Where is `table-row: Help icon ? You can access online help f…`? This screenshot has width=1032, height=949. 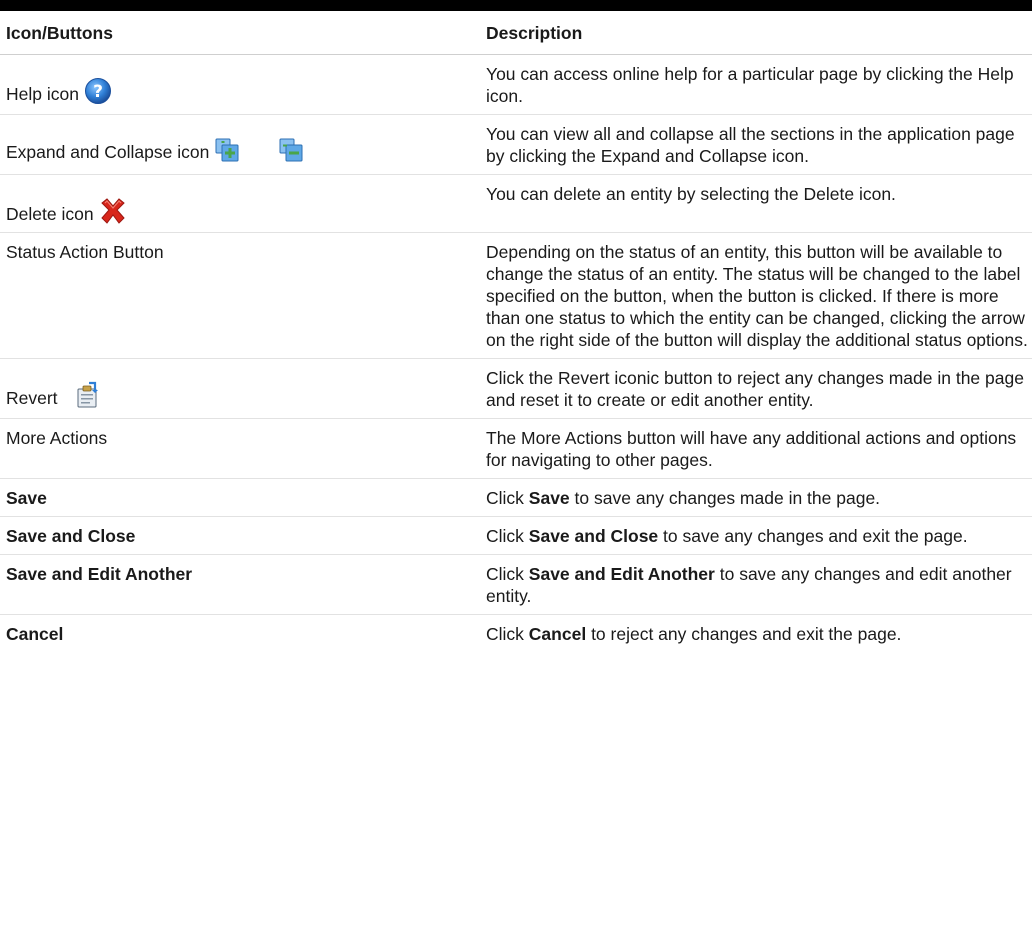 table-row: Help icon ? You can access online help f… is located at coordinates (516, 84).